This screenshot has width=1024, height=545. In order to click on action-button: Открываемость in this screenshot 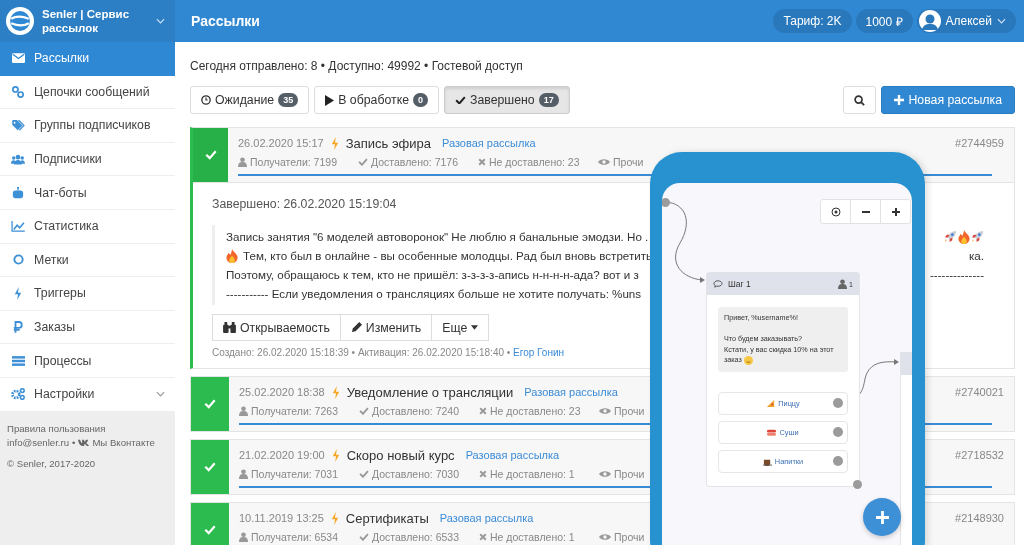, I will do `click(276, 327)`.